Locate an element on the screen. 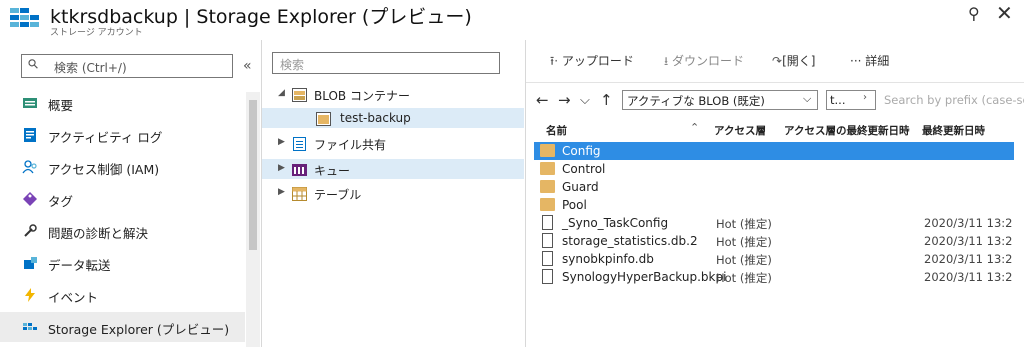 This screenshot has height=347, width=1024. expanded-arrow-icon: ◢ is located at coordinates (281, 93).